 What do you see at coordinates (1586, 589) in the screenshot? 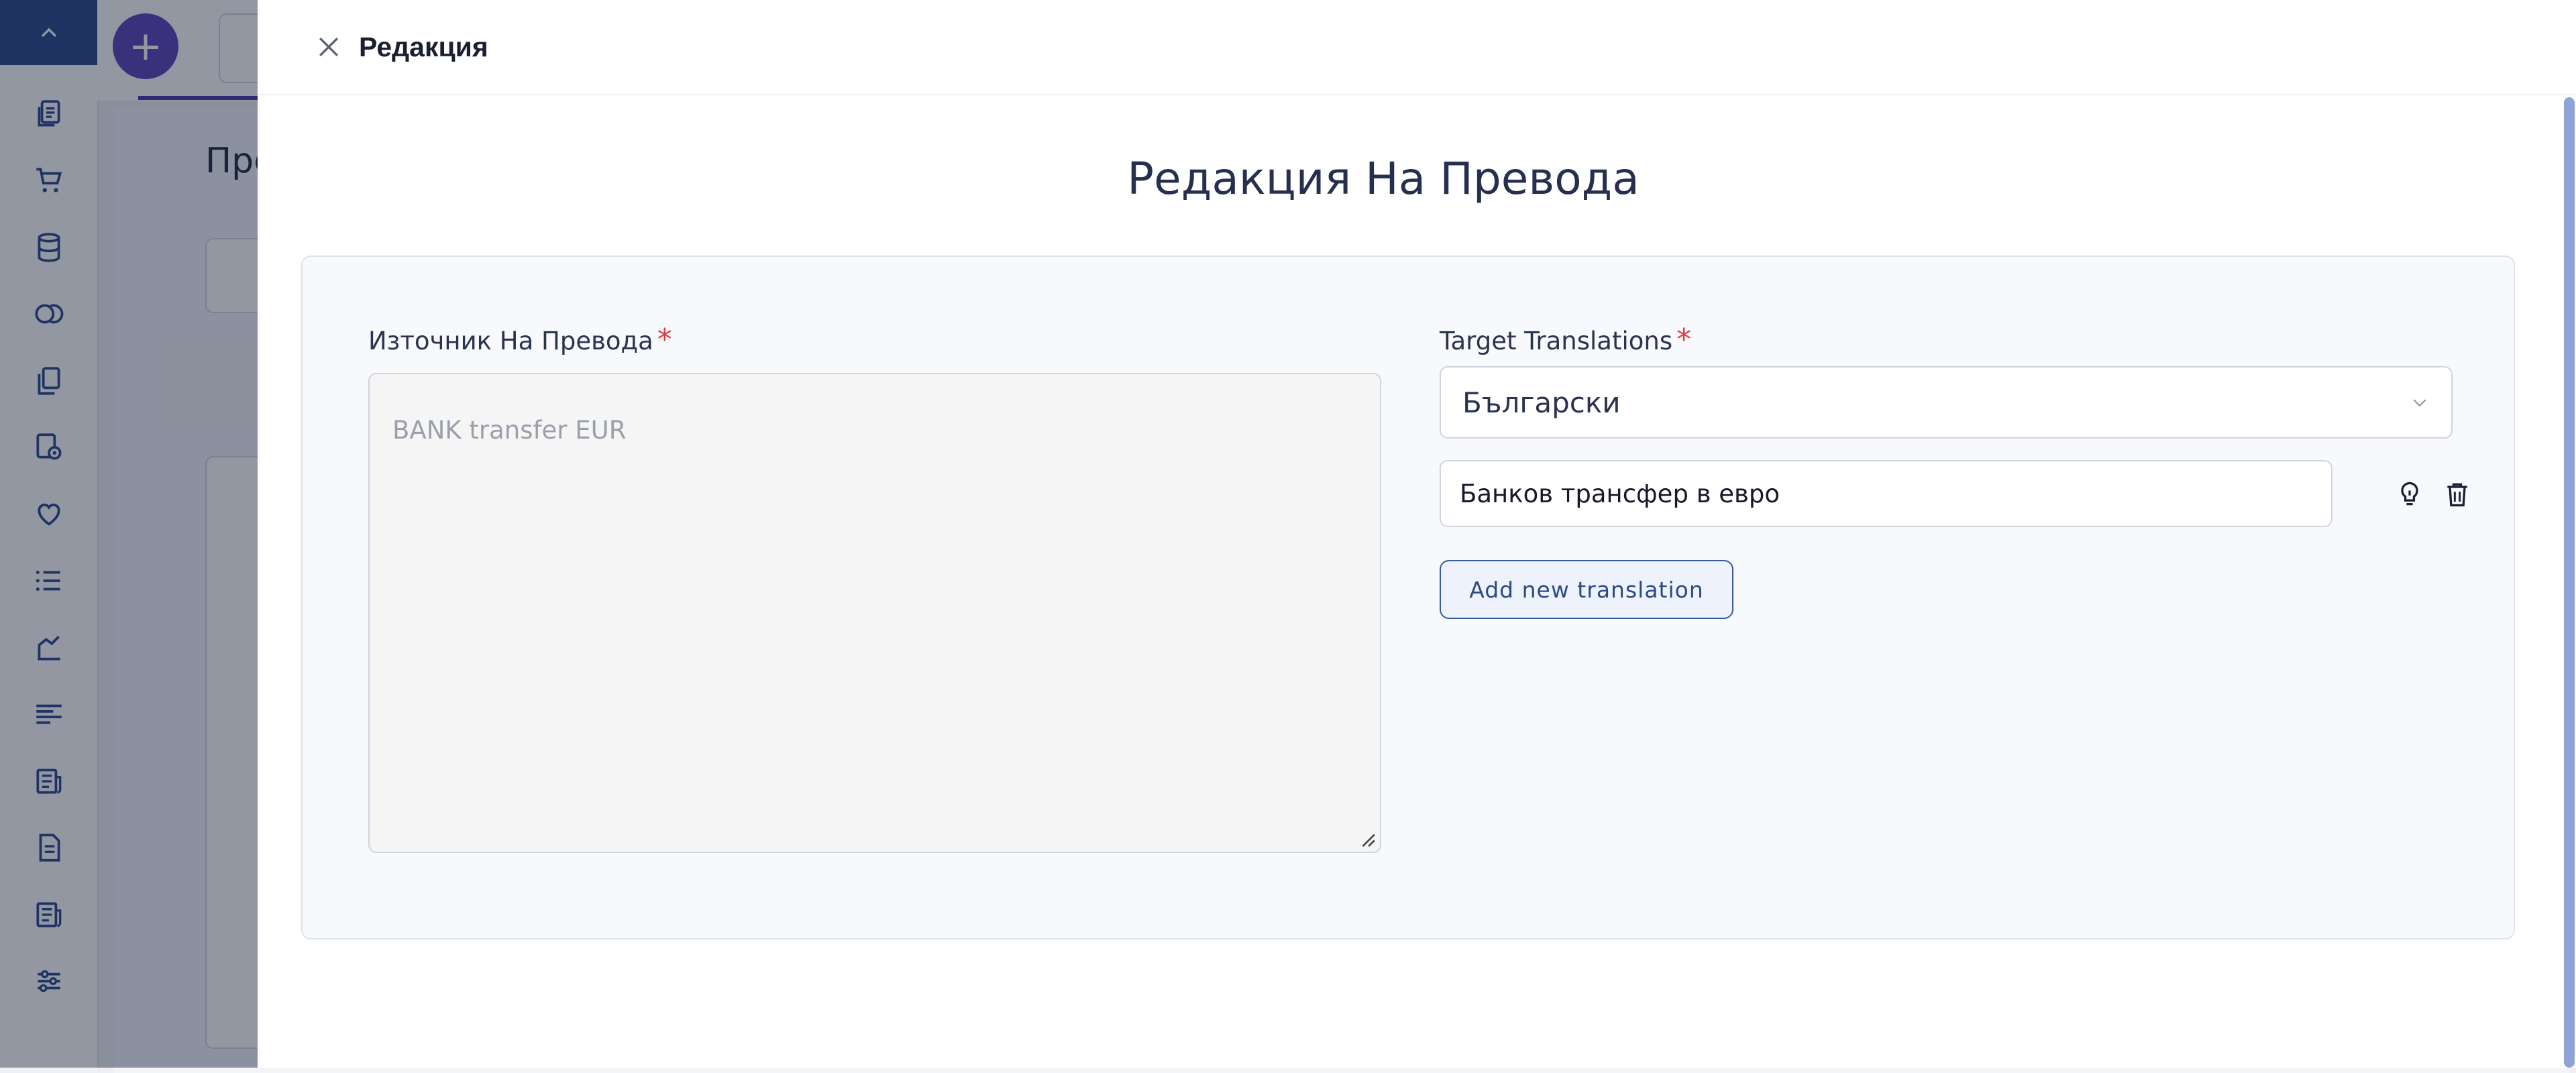
I see `add-translation-button: Add new translation` at bounding box center [1586, 589].